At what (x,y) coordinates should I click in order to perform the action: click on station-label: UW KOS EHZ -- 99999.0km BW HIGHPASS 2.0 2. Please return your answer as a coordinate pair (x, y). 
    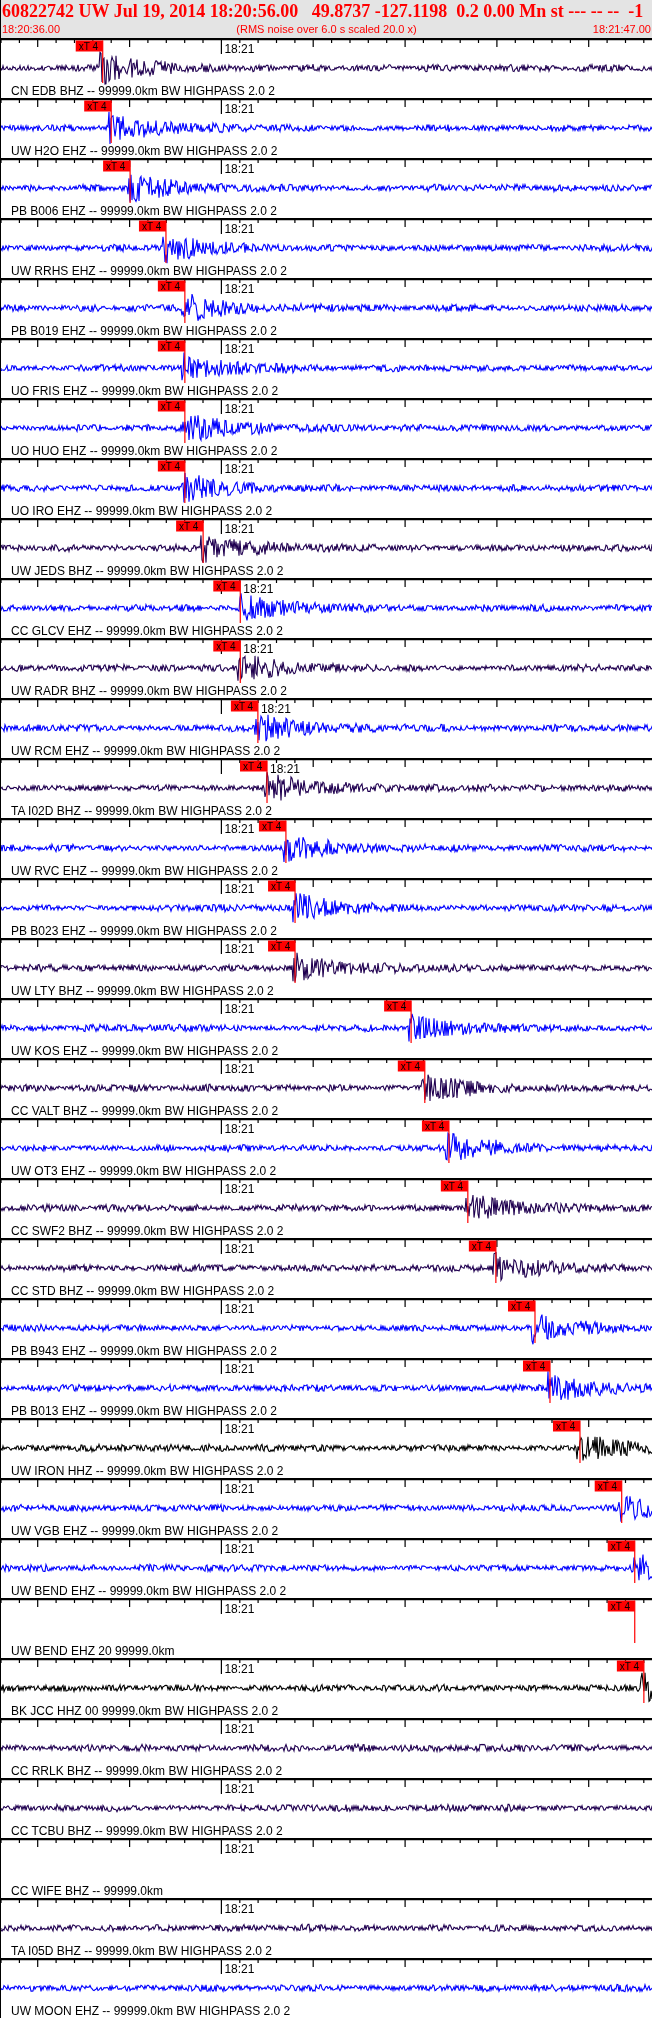
    Looking at the image, I should click on (145, 1051).